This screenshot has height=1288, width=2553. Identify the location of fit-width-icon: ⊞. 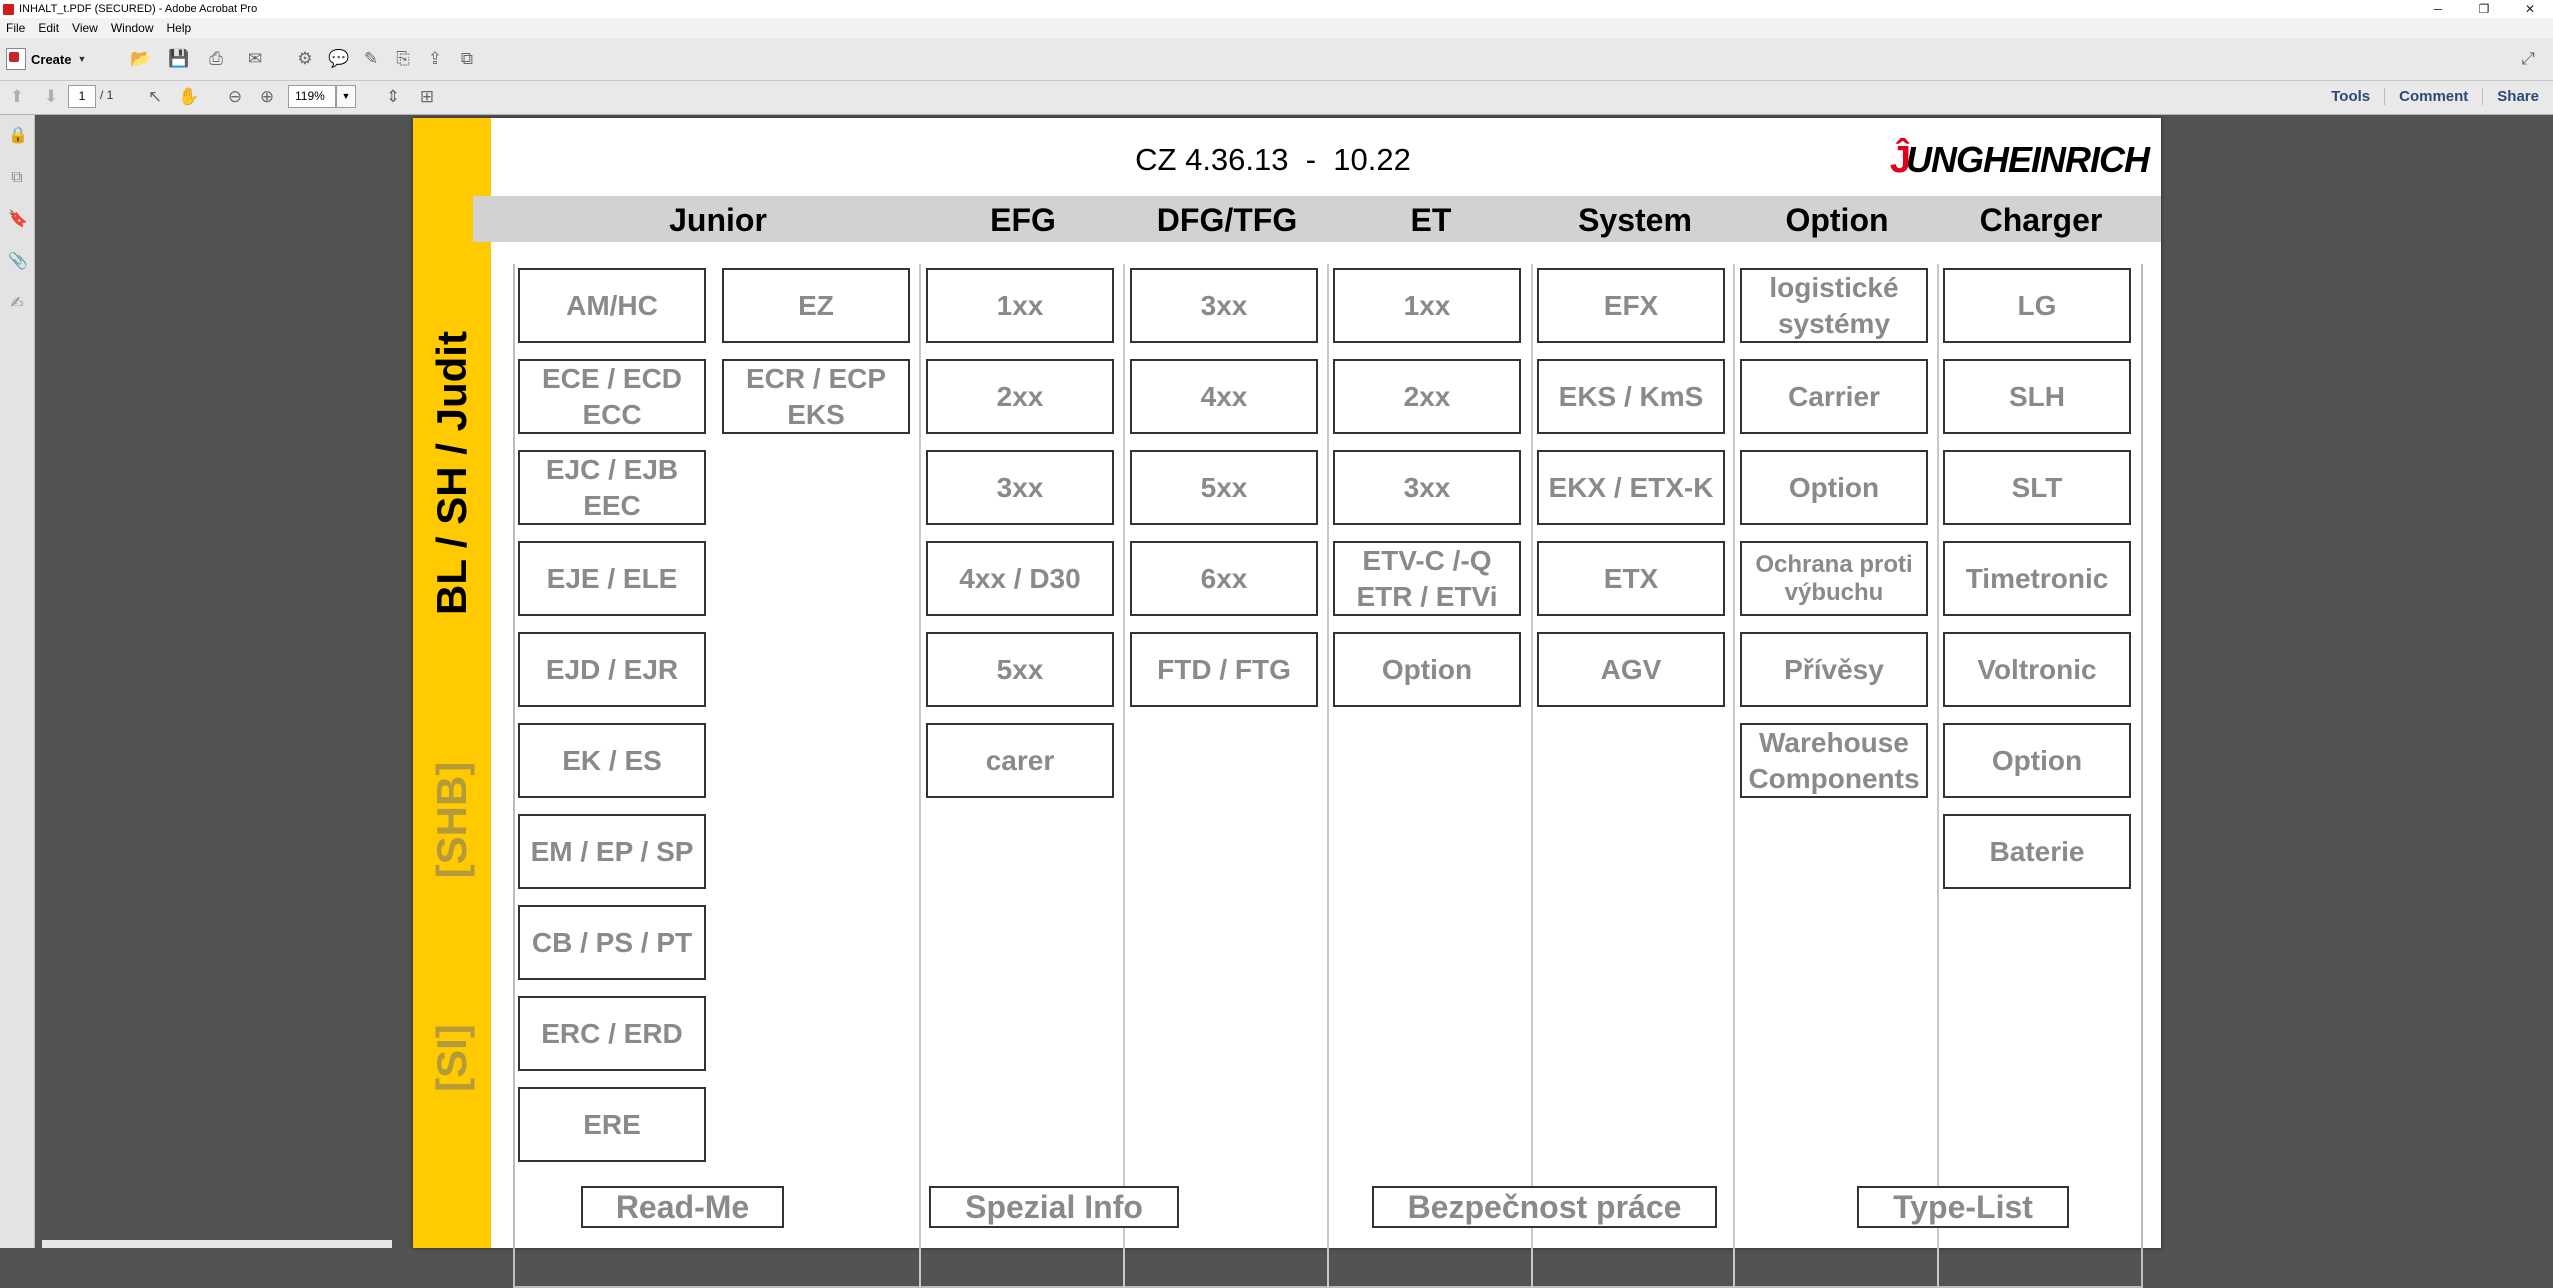
(427, 97).